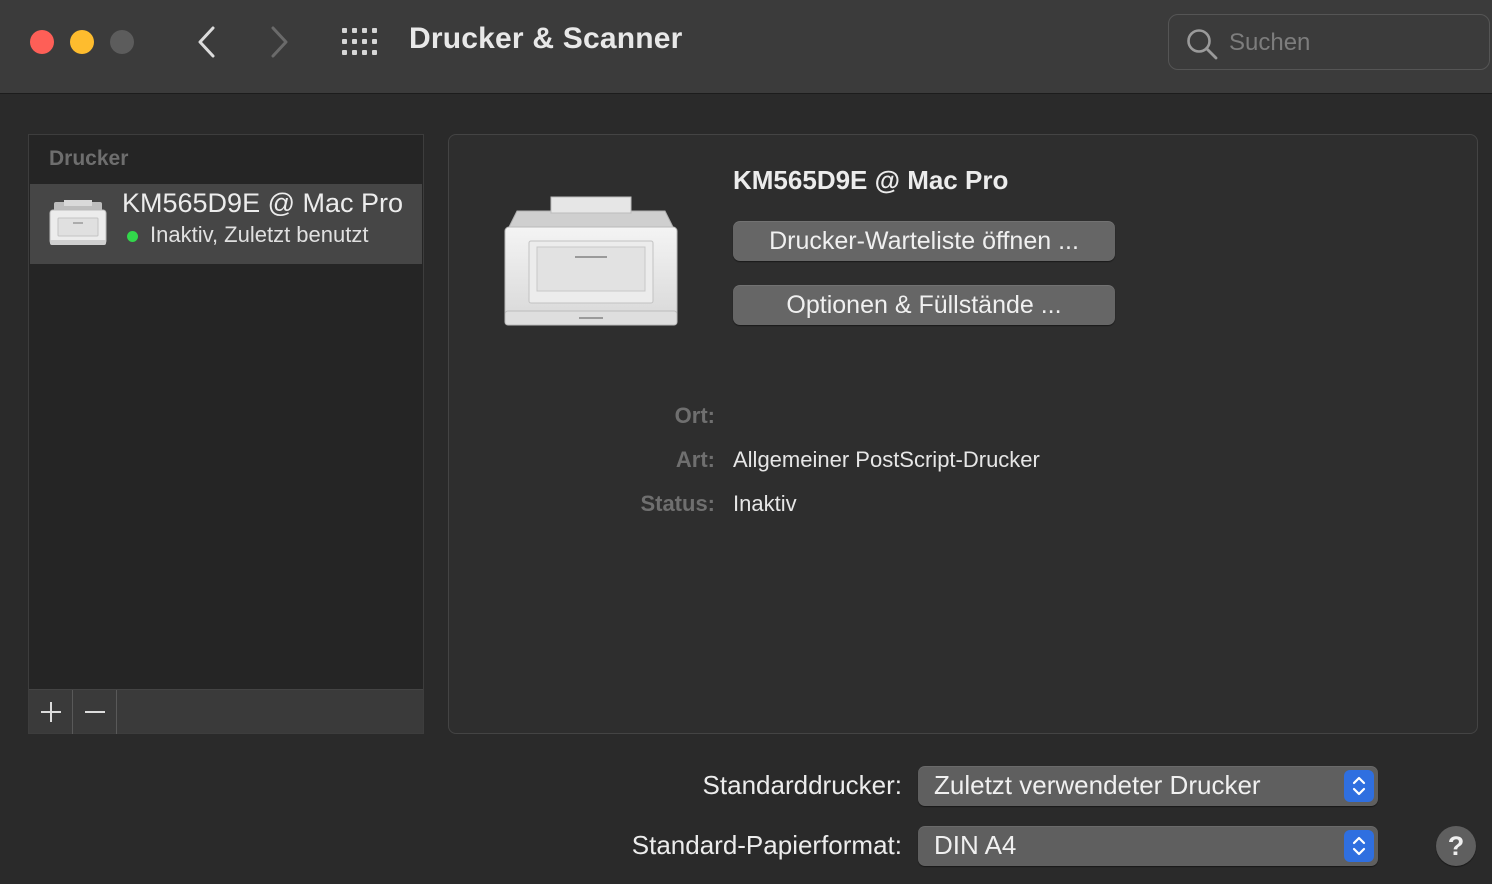 Image resolution: width=1492 pixels, height=884 pixels. I want to click on remove-printer-button, so click(95, 712).